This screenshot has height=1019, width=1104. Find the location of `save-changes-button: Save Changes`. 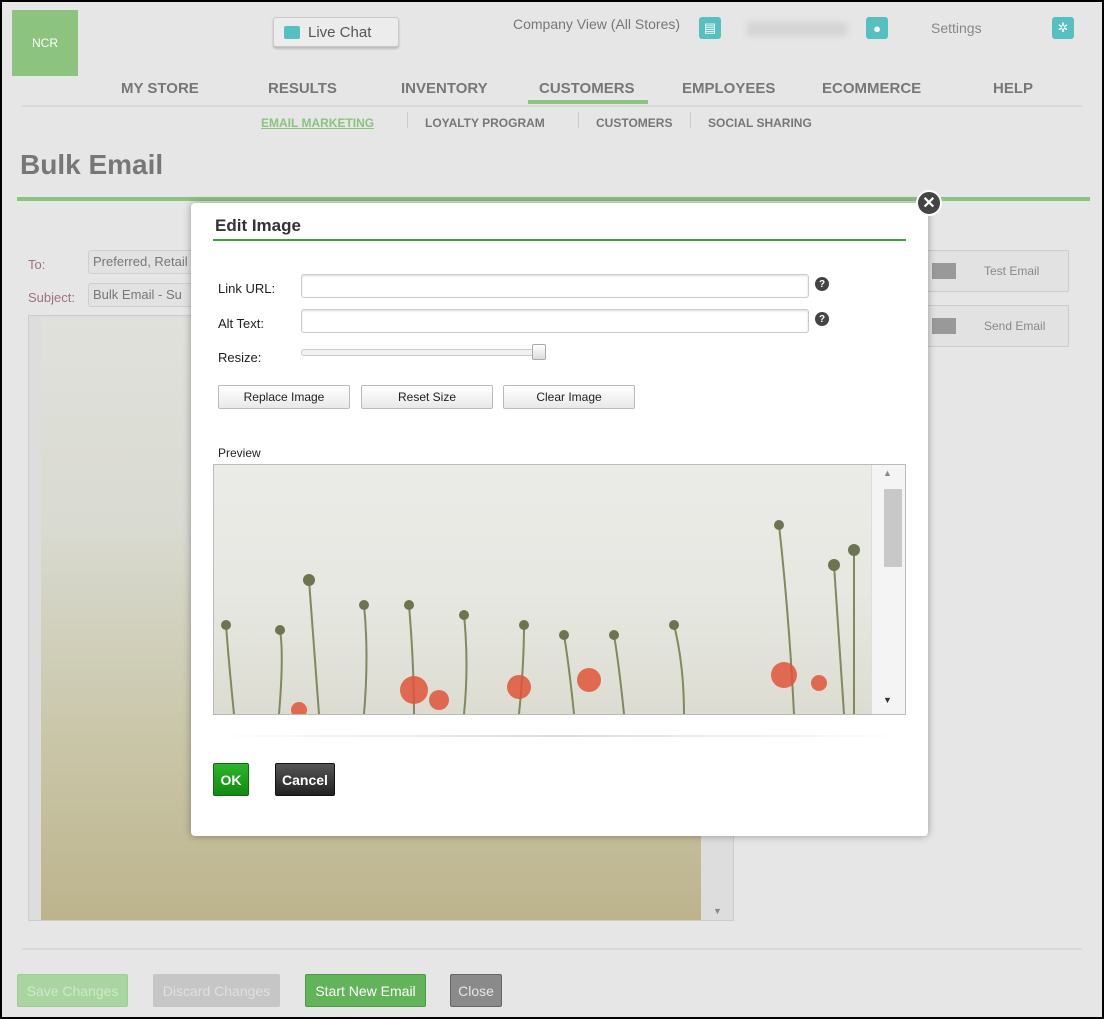

save-changes-button: Save Changes is located at coordinates (72, 990).